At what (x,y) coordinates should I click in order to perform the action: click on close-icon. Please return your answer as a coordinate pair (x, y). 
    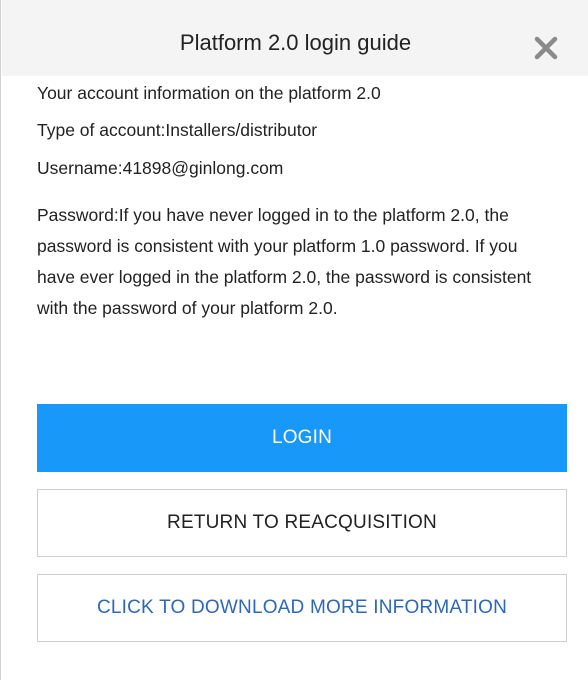
    Looking at the image, I should click on (546, 48).